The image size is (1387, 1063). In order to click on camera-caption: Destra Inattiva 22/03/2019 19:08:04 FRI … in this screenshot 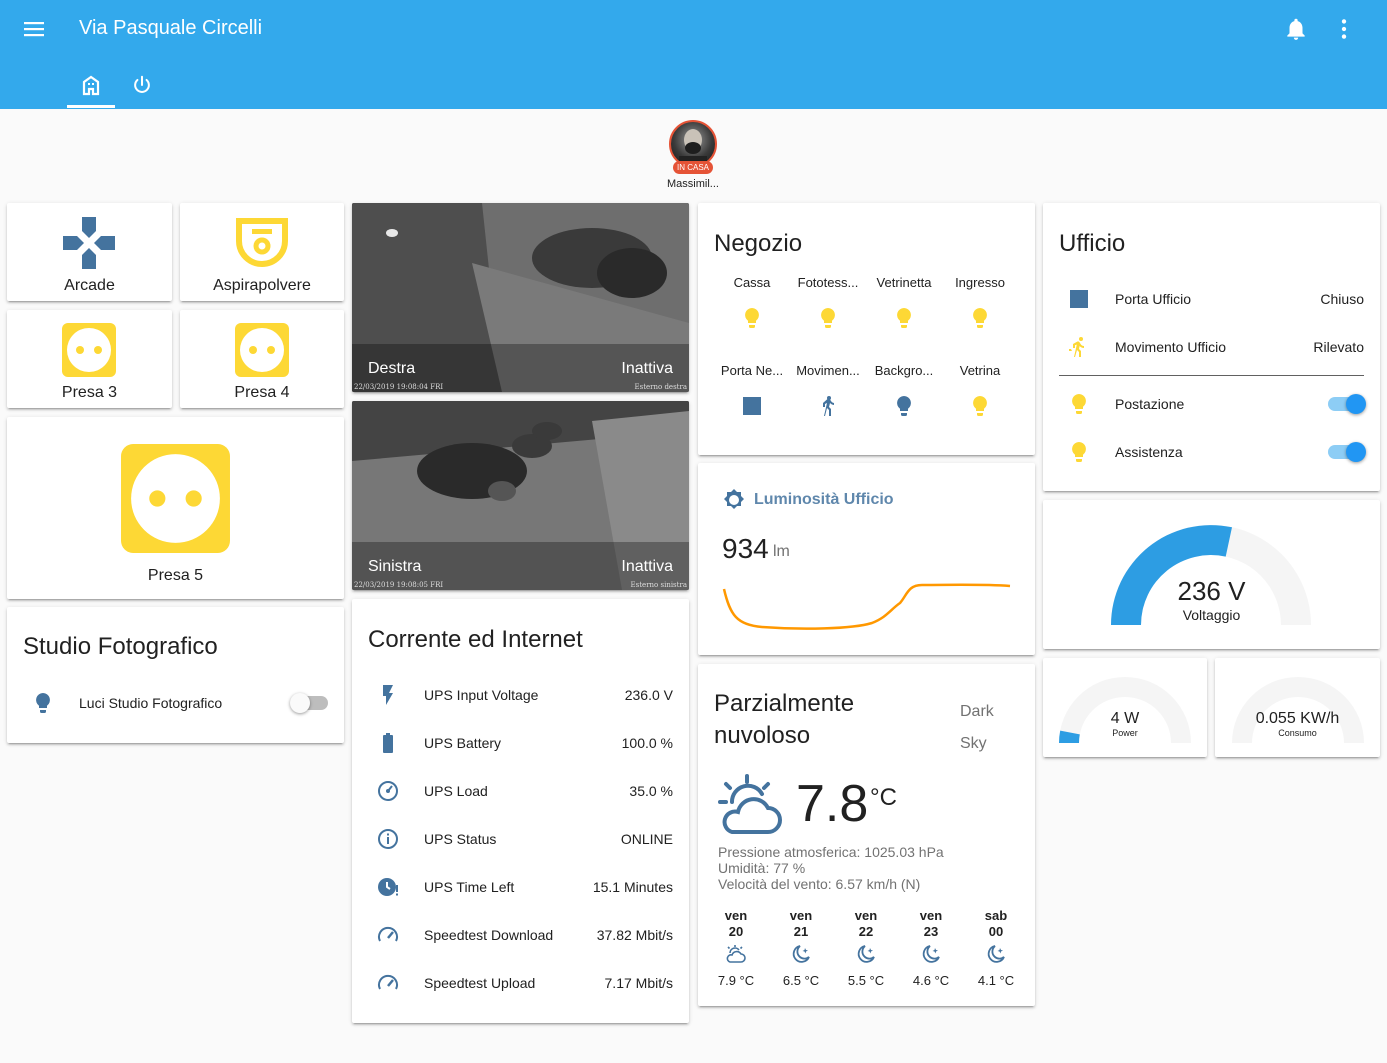, I will do `click(520, 368)`.